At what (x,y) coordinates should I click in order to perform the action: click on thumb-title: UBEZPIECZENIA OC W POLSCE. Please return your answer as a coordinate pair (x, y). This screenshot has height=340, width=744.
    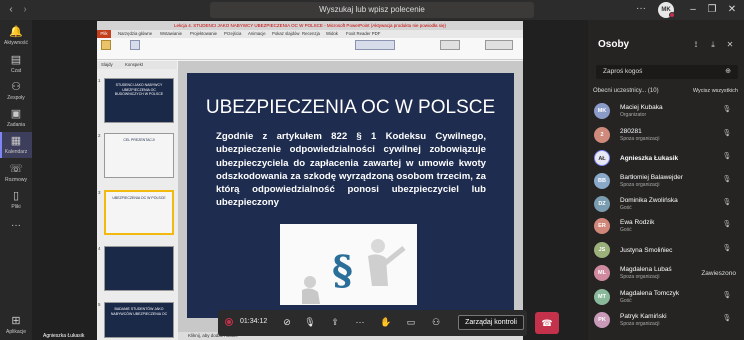
    Looking at the image, I should click on (139, 198).